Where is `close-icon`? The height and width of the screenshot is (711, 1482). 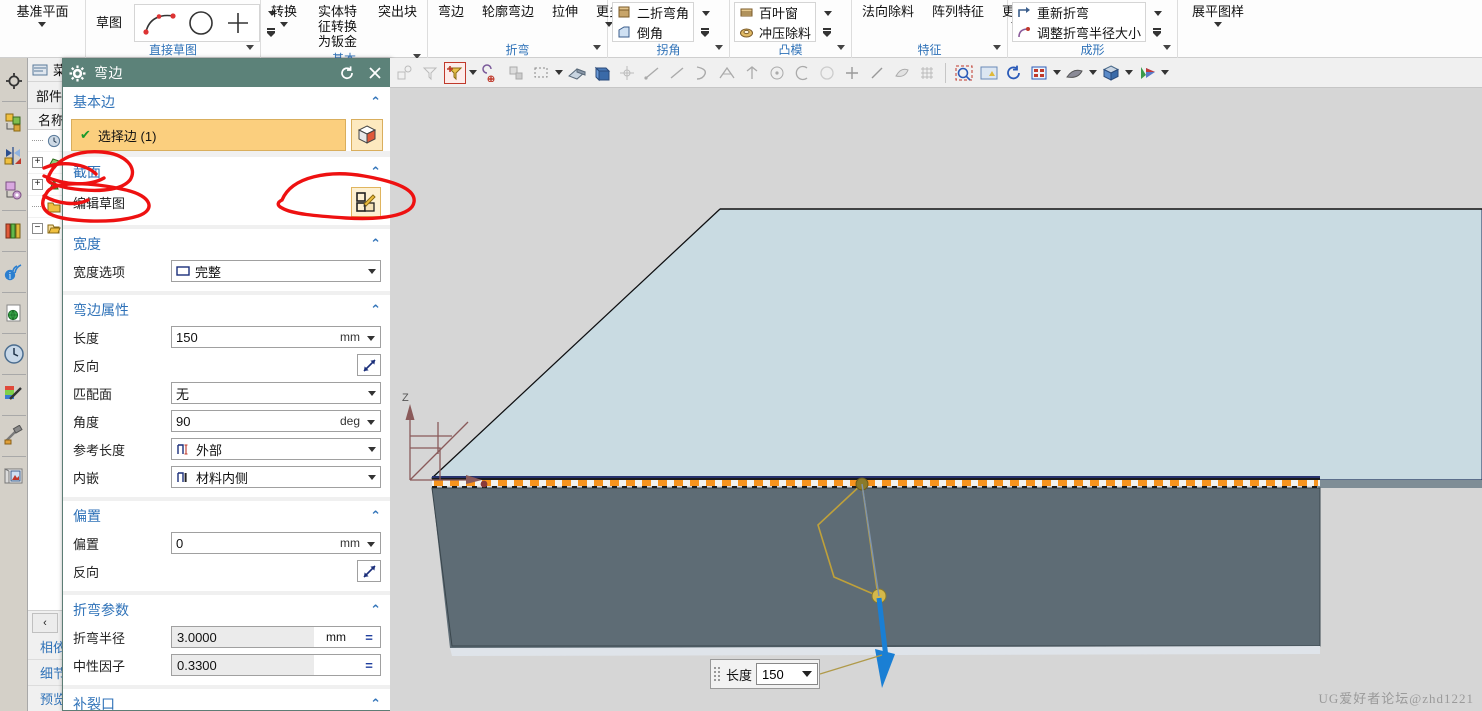 close-icon is located at coordinates (375, 73).